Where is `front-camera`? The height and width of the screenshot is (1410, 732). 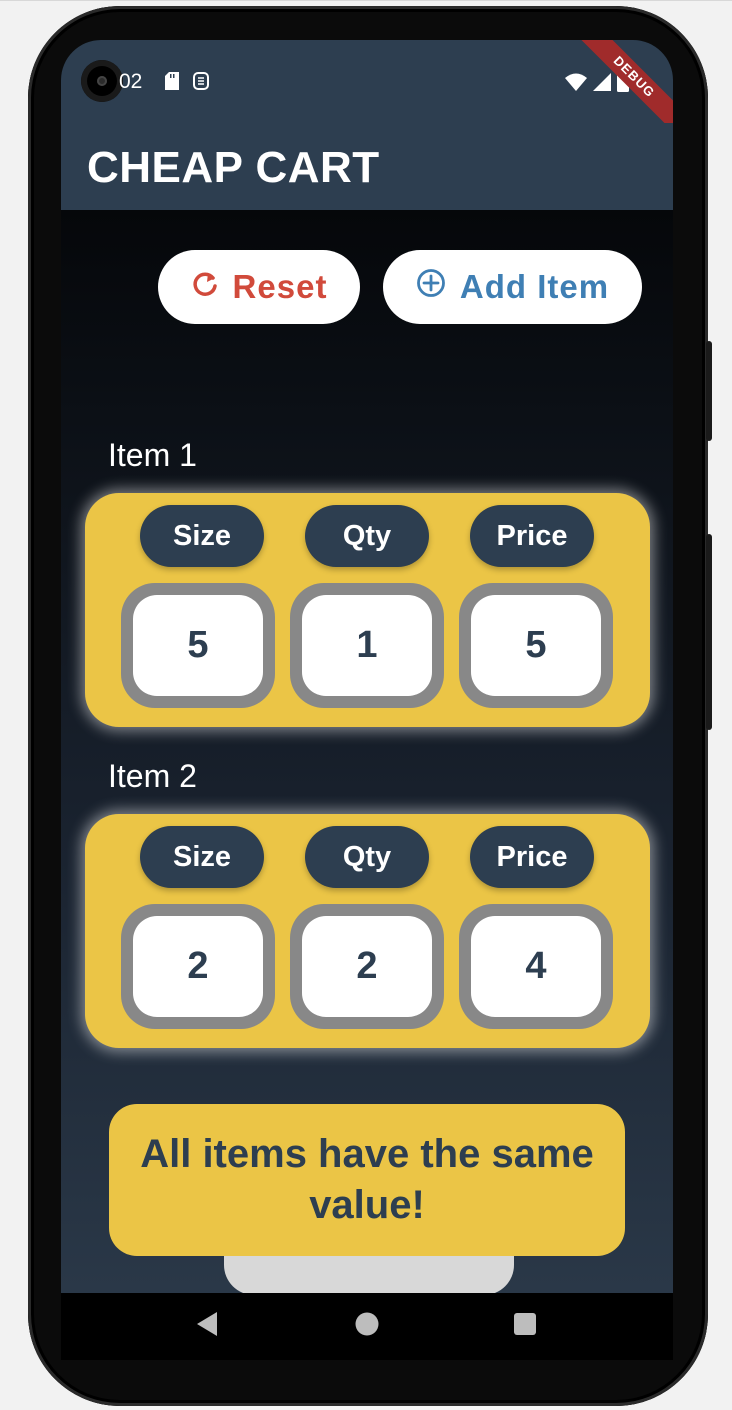 front-camera is located at coordinates (102, 81).